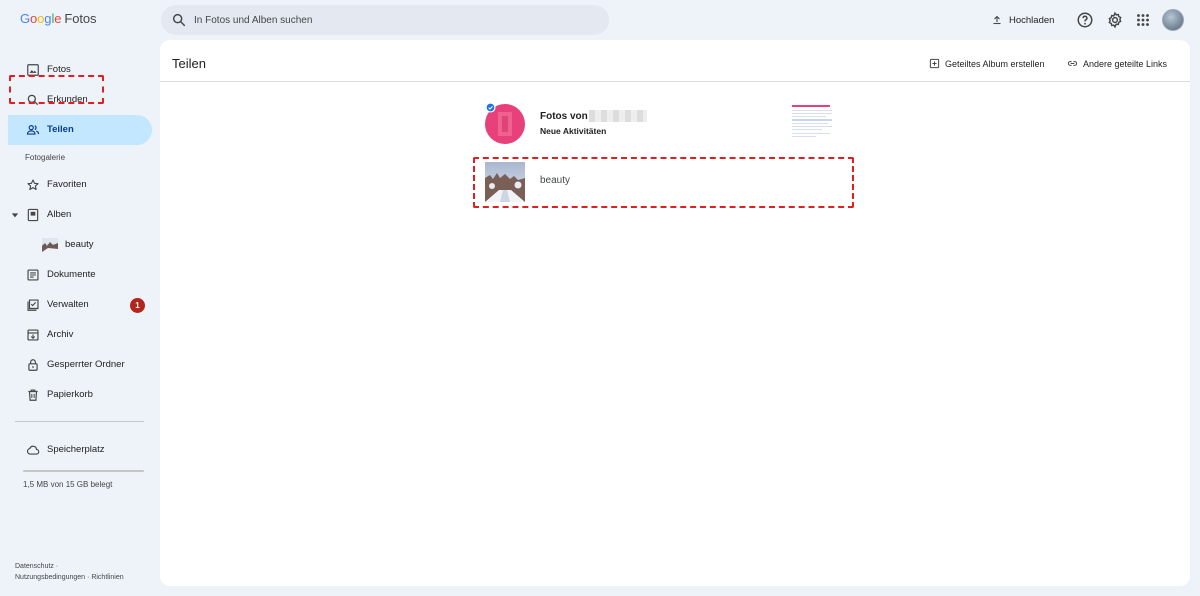  I want to click on search-bar, so click(385, 20).